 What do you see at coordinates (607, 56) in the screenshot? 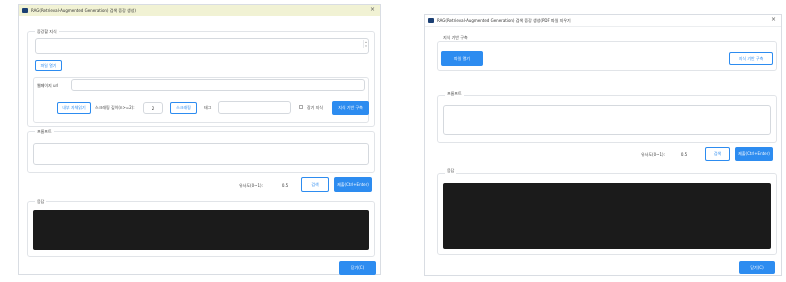
I see `knowledge-group` at bounding box center [607, 56].